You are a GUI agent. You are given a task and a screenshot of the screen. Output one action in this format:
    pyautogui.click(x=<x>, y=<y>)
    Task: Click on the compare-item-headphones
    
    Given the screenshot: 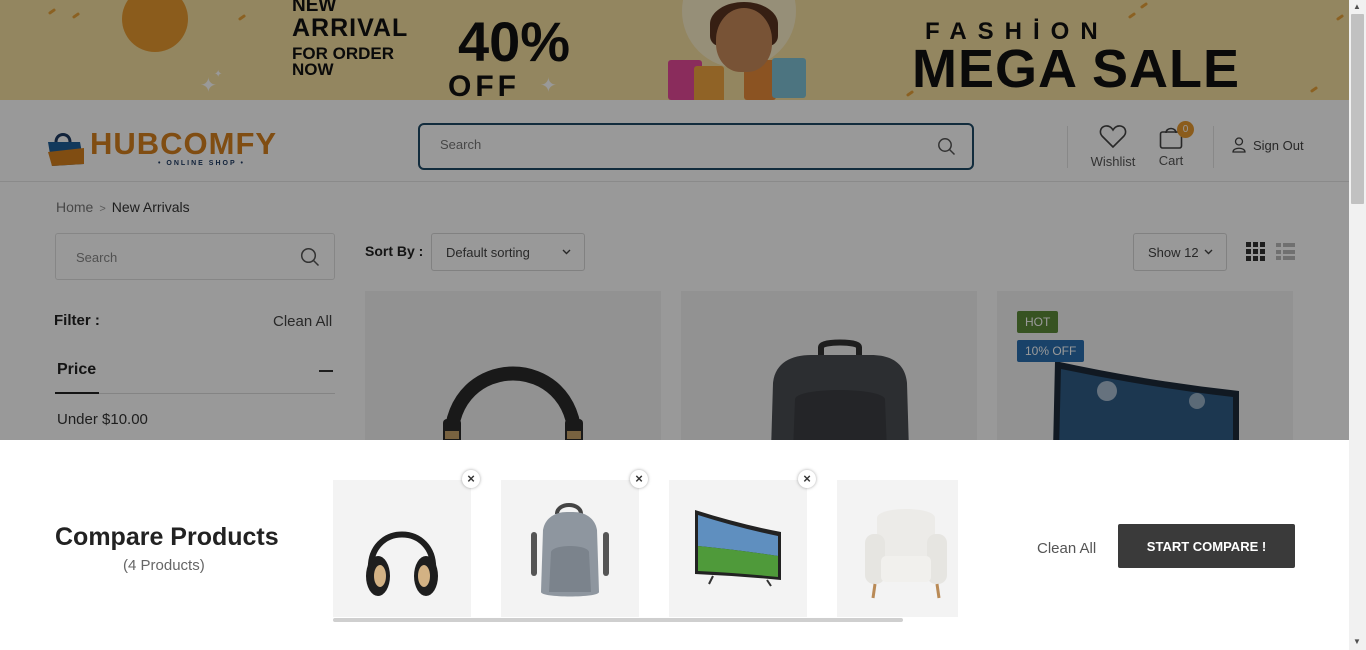 What is the action you would take?
    pyautogui.click(x=402, y=548)
    